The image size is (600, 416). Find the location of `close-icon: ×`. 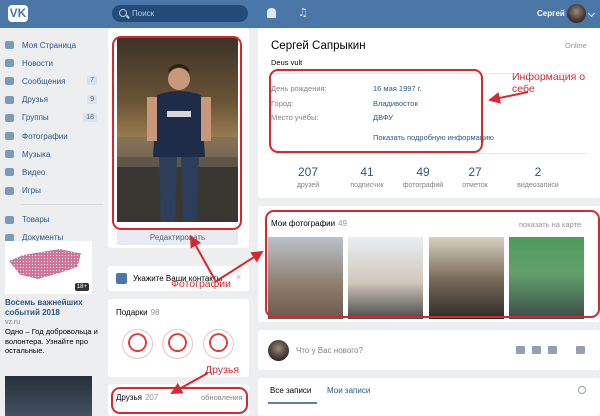

close-icon: × is located at coordinates (238, 277).